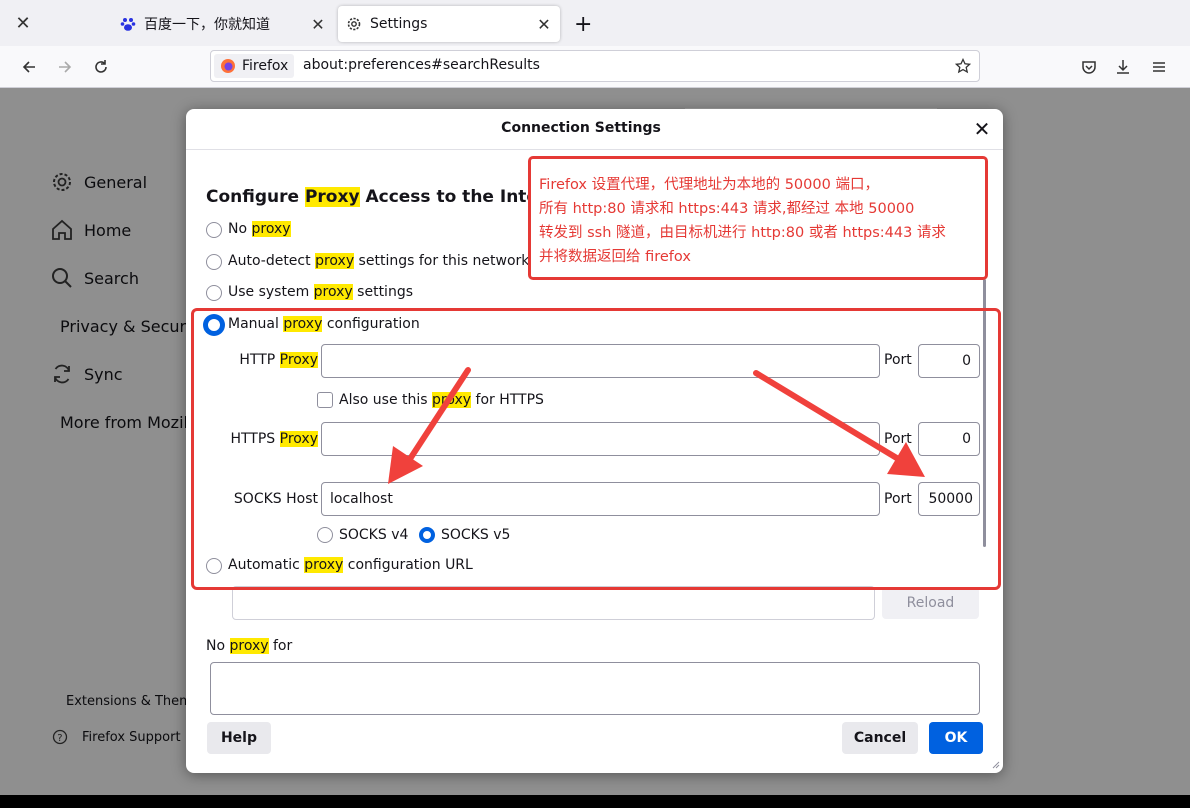 The image size is (1190, 808). Describe the element at coordinates (709, 185) in the screenshot. I see `annotation-line: Firefox 设置代理，代理地址为本地的 50000 端口，` at that location.